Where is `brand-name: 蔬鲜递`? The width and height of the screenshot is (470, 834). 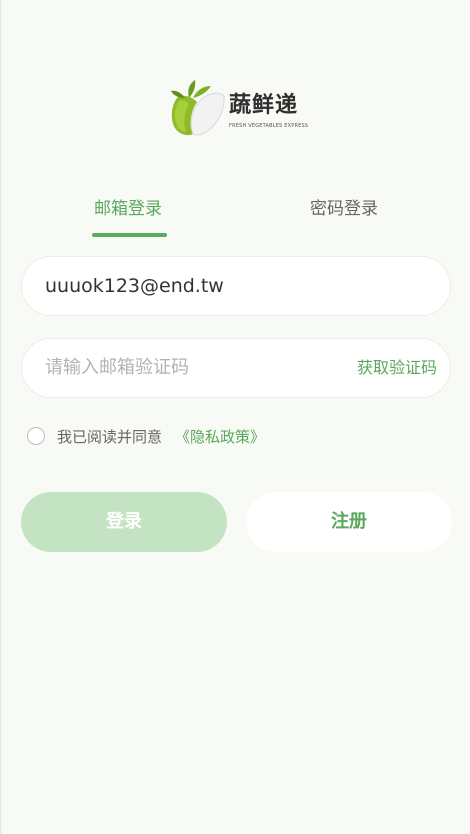
brand-name: 蔬鲜递 is located at coordinates (264, 105).